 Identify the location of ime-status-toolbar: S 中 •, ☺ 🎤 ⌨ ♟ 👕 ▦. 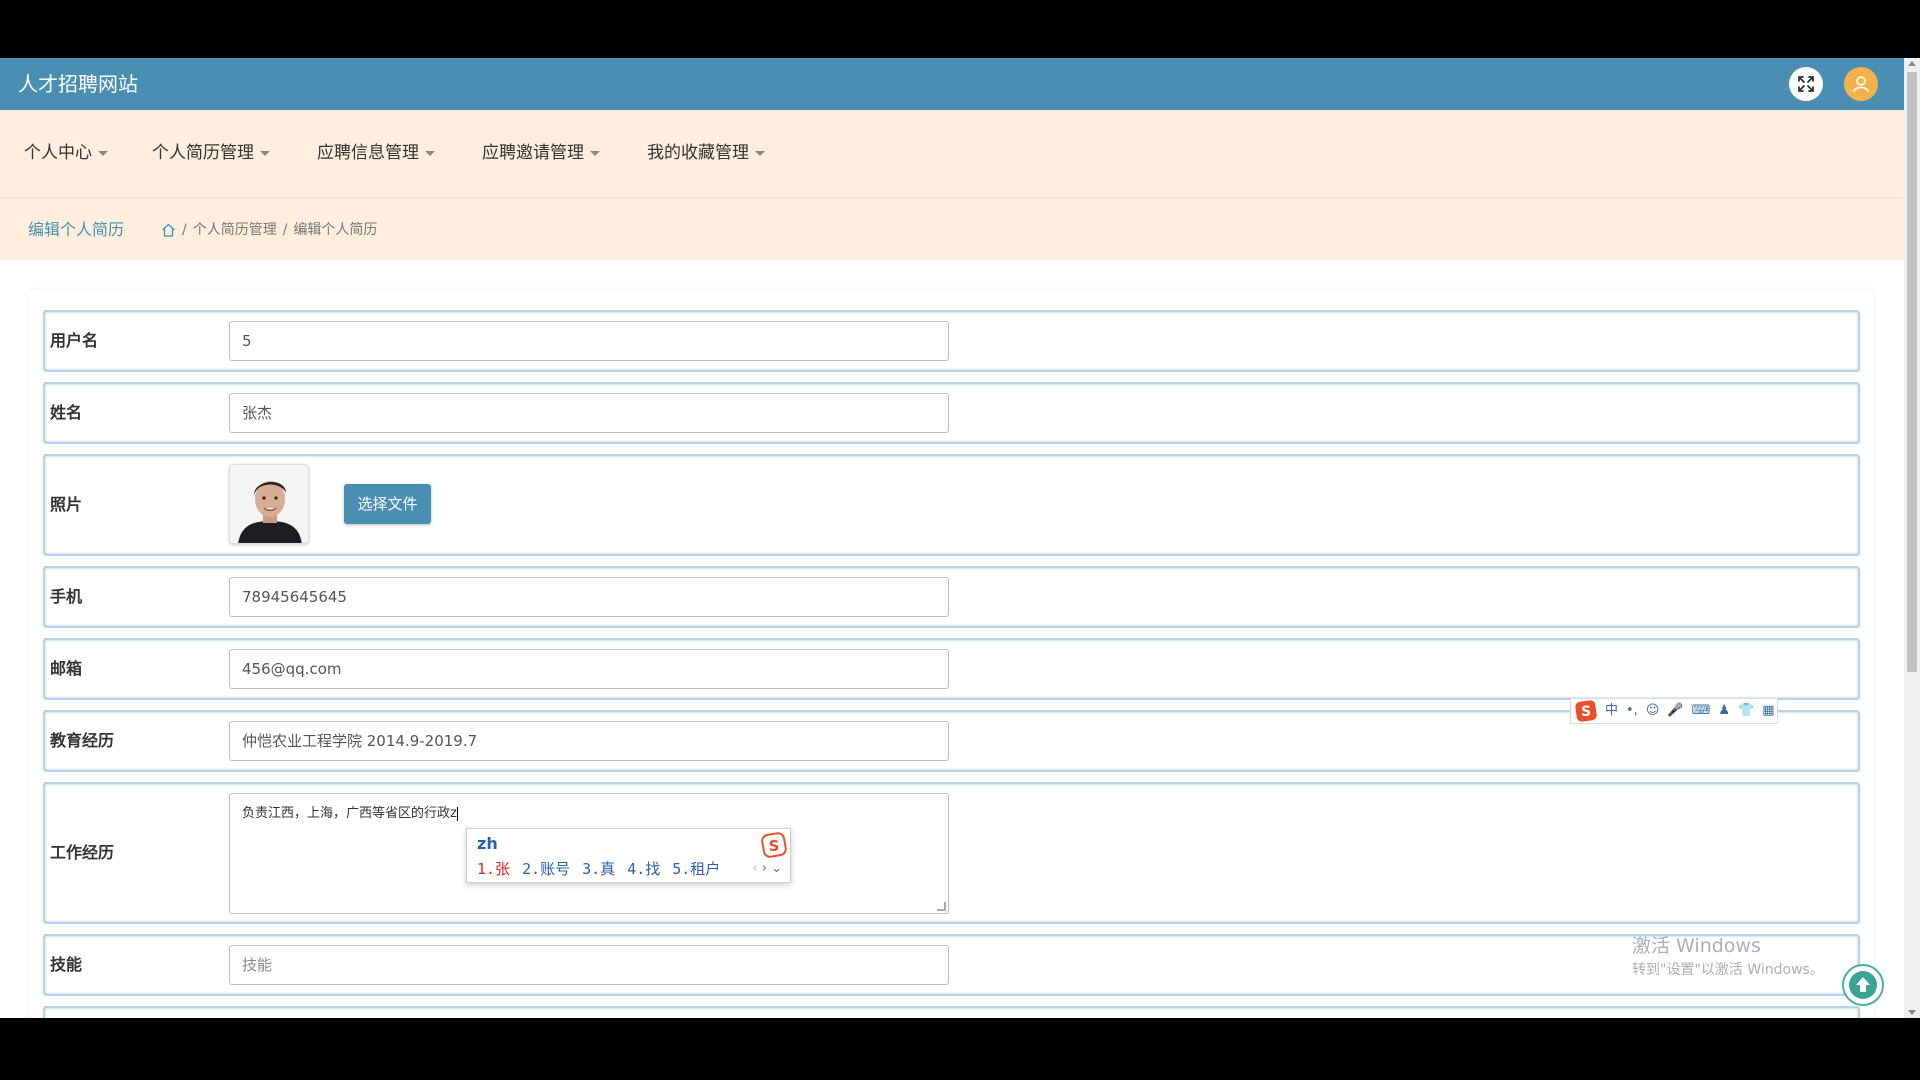
(1674, 711).